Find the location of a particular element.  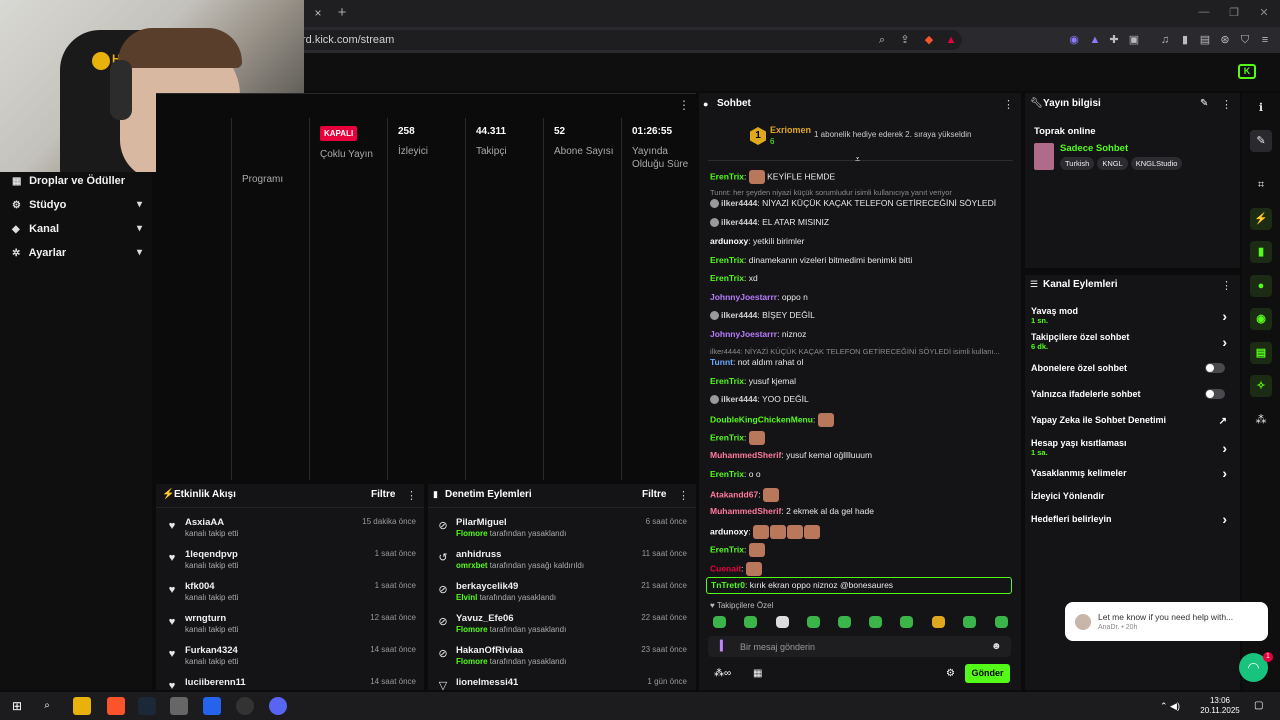

row-username: AsxiaAA is located at coordinates (204, 522).